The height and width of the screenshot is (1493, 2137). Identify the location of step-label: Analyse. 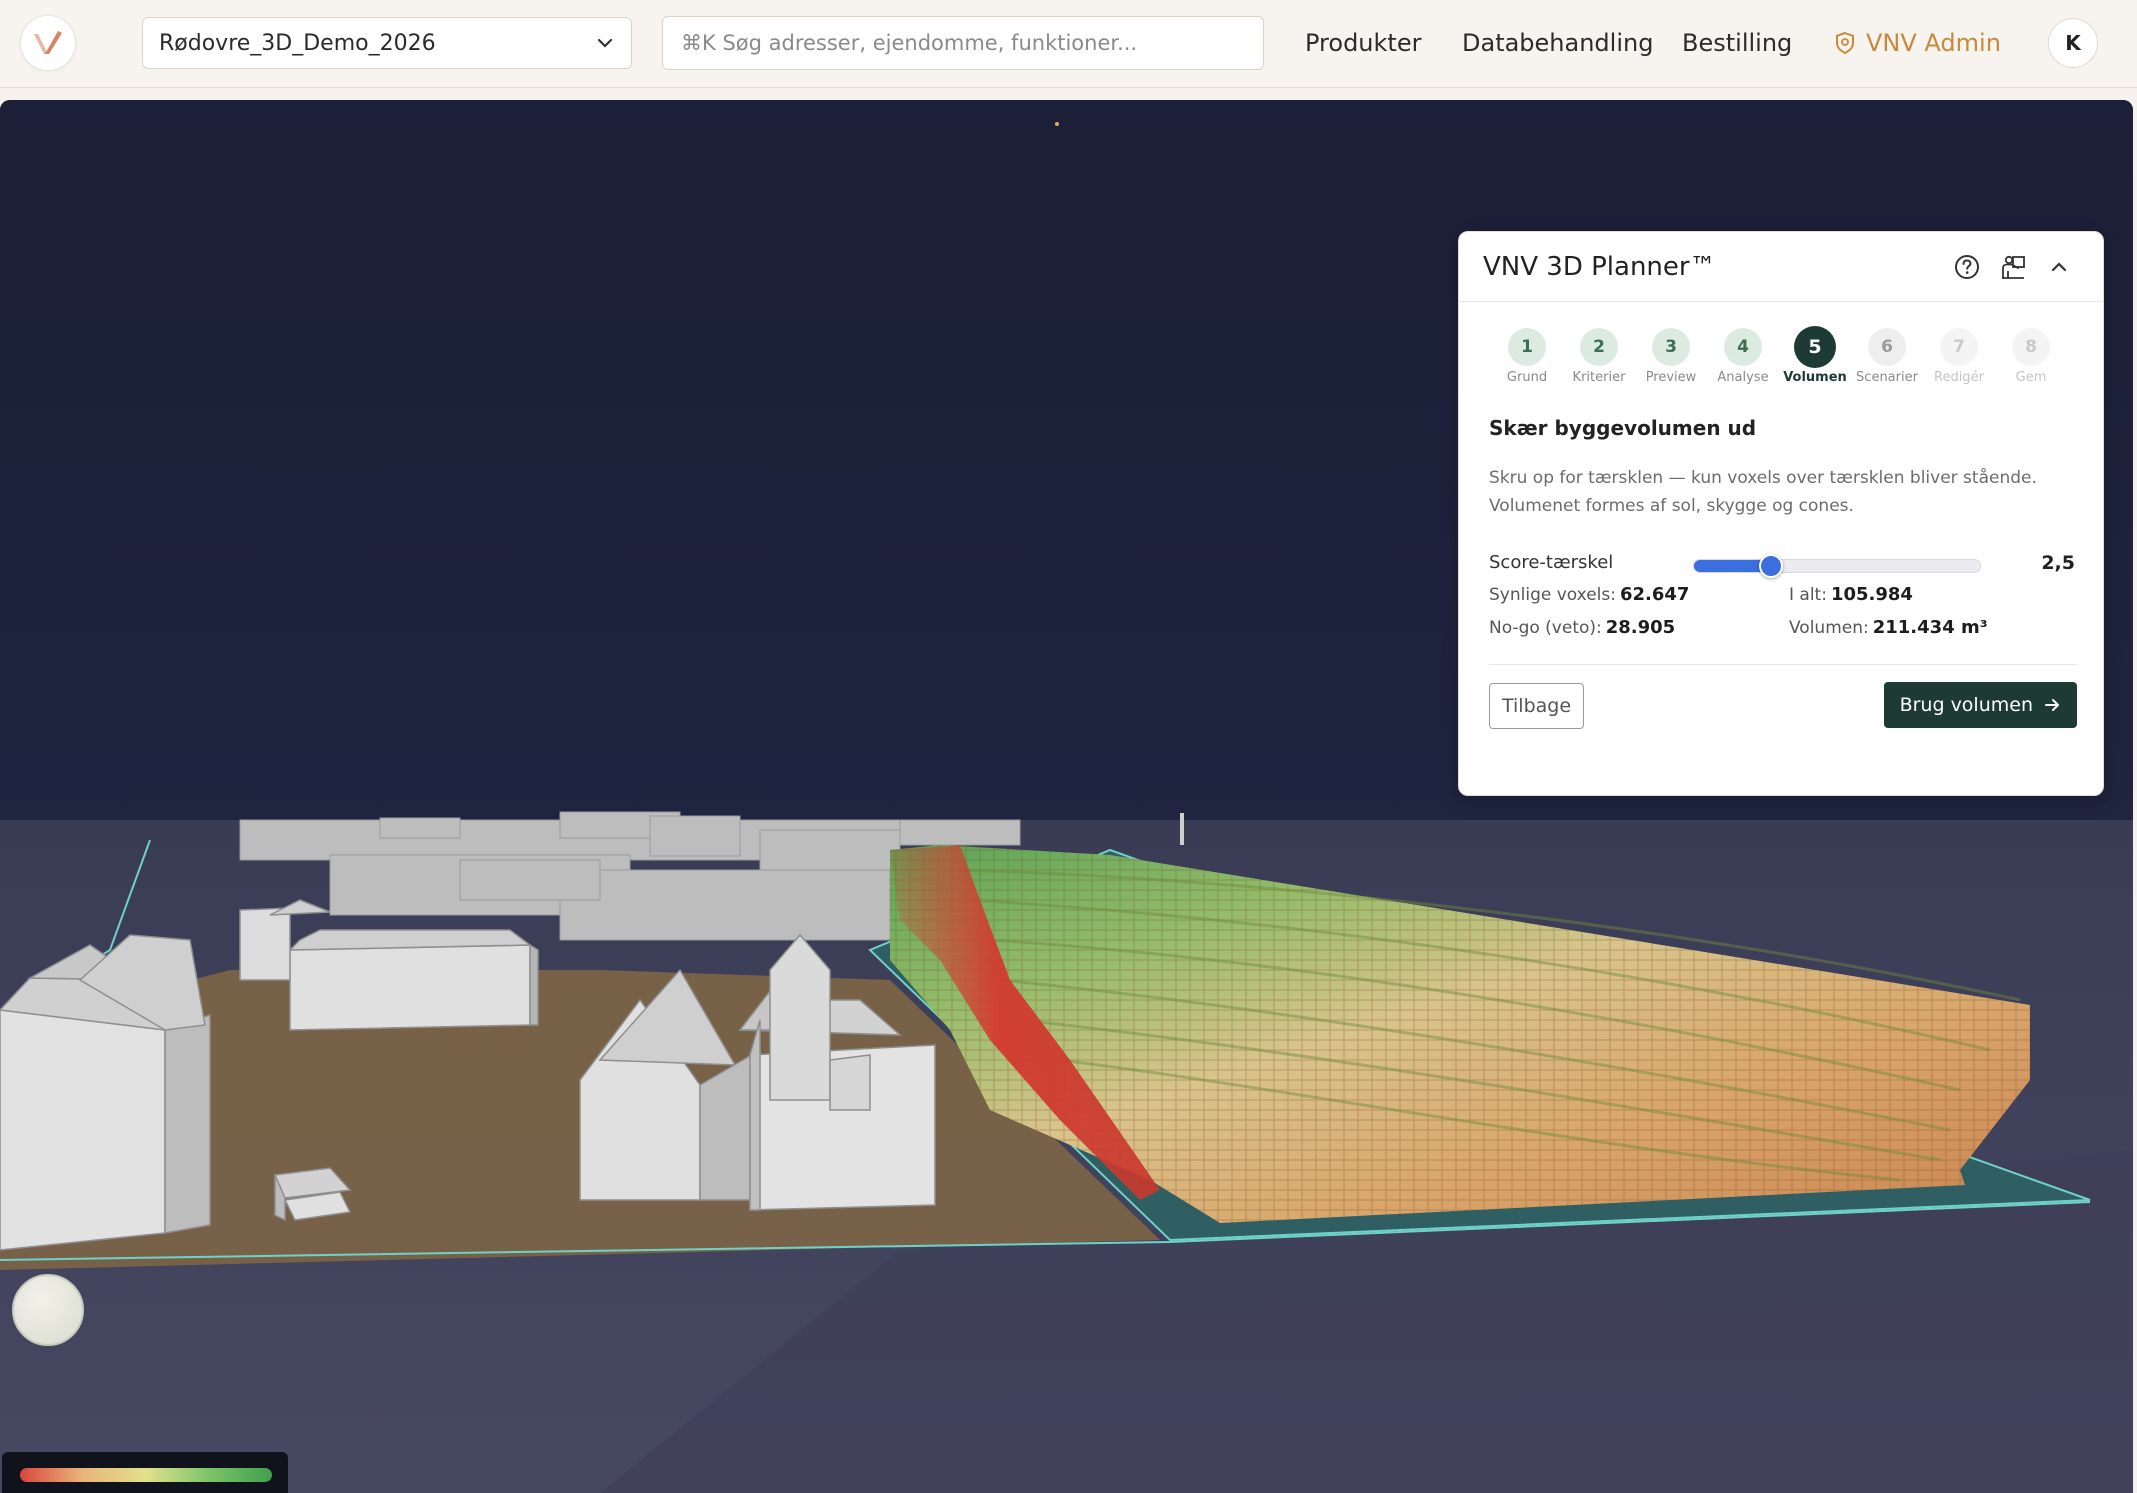
(1743, 377).